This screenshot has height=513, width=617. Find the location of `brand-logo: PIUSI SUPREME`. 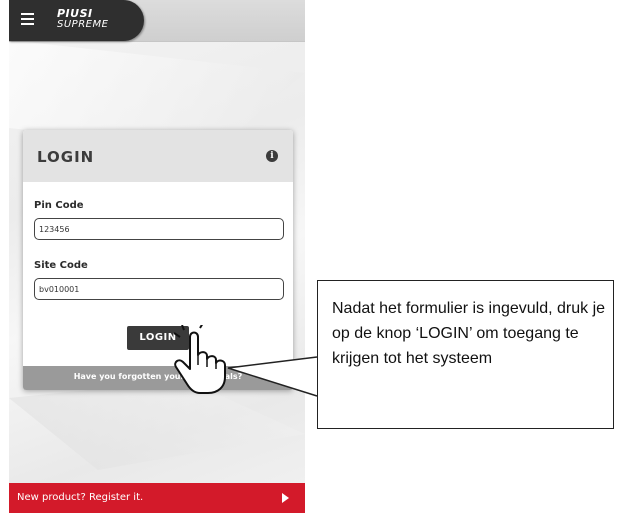

brand-logo: PIUSI SUPREME is located at coordinates (82, 19).